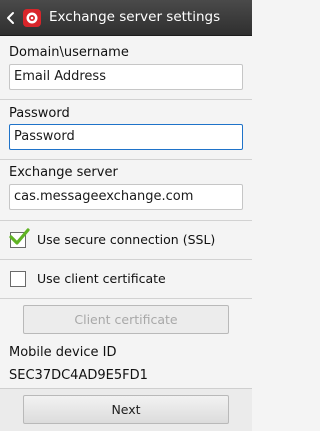 This screenshot has height=431, width=320. I want to click on back-chevron-icon, so click(10, 18).